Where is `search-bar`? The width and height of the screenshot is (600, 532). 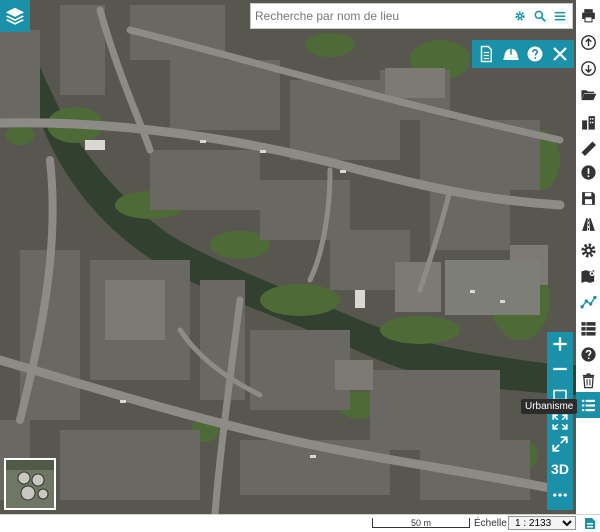 search-bar is located at coordinates (411, 16).